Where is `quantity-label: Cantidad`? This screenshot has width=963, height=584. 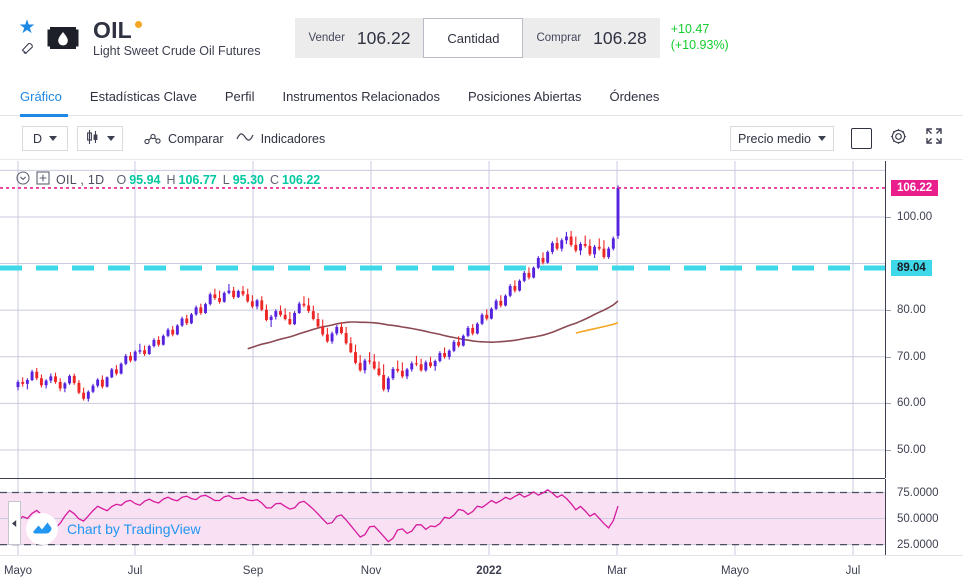
quantity-label: Cantidad is located at coordinates (473, 38).